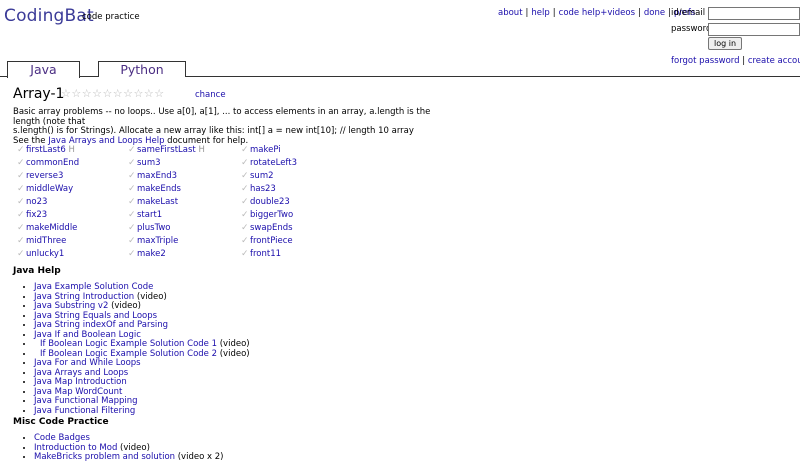 The width and height of the screenshot is (800, 463). What do you see at coordinates (149, 215) in the screenshot?
I see `problem-link: start1` at bounding box center [149, 215].